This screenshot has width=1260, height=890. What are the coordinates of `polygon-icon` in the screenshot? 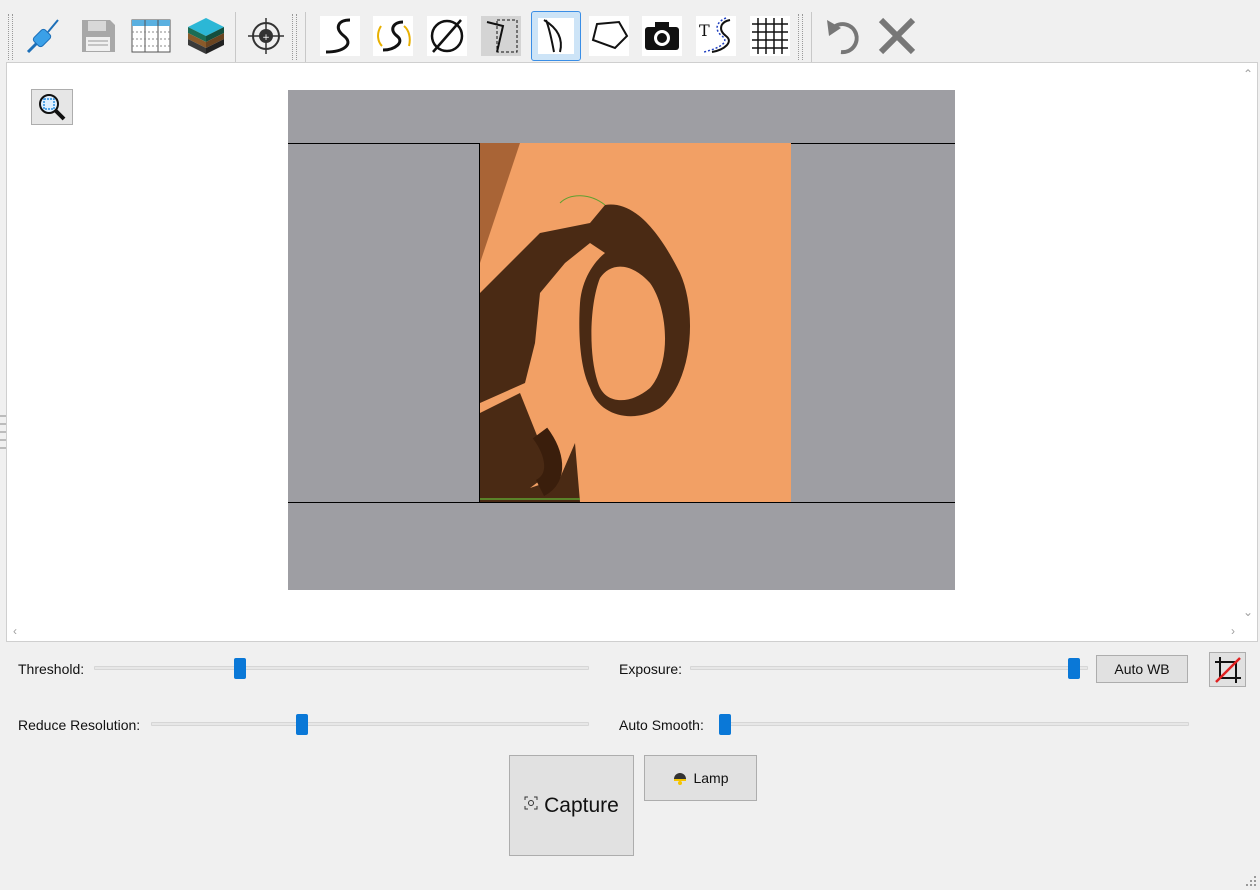 It's located at (609, 36).